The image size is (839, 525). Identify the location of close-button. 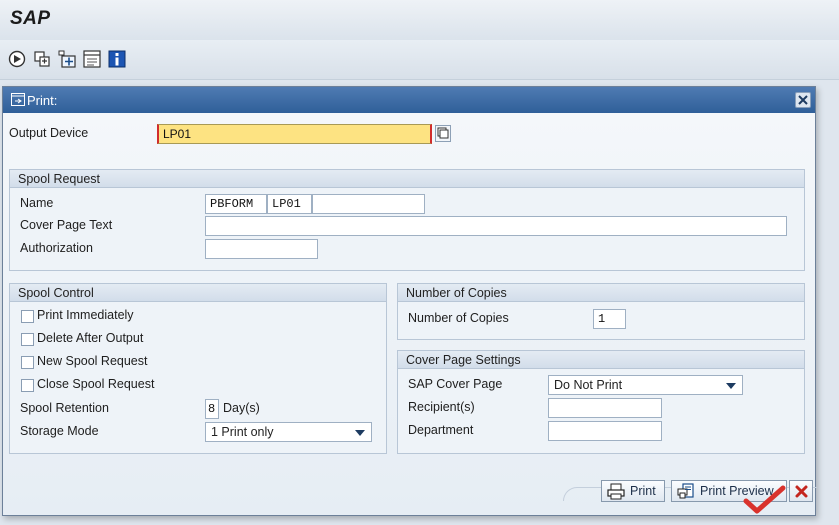
(803, 100).